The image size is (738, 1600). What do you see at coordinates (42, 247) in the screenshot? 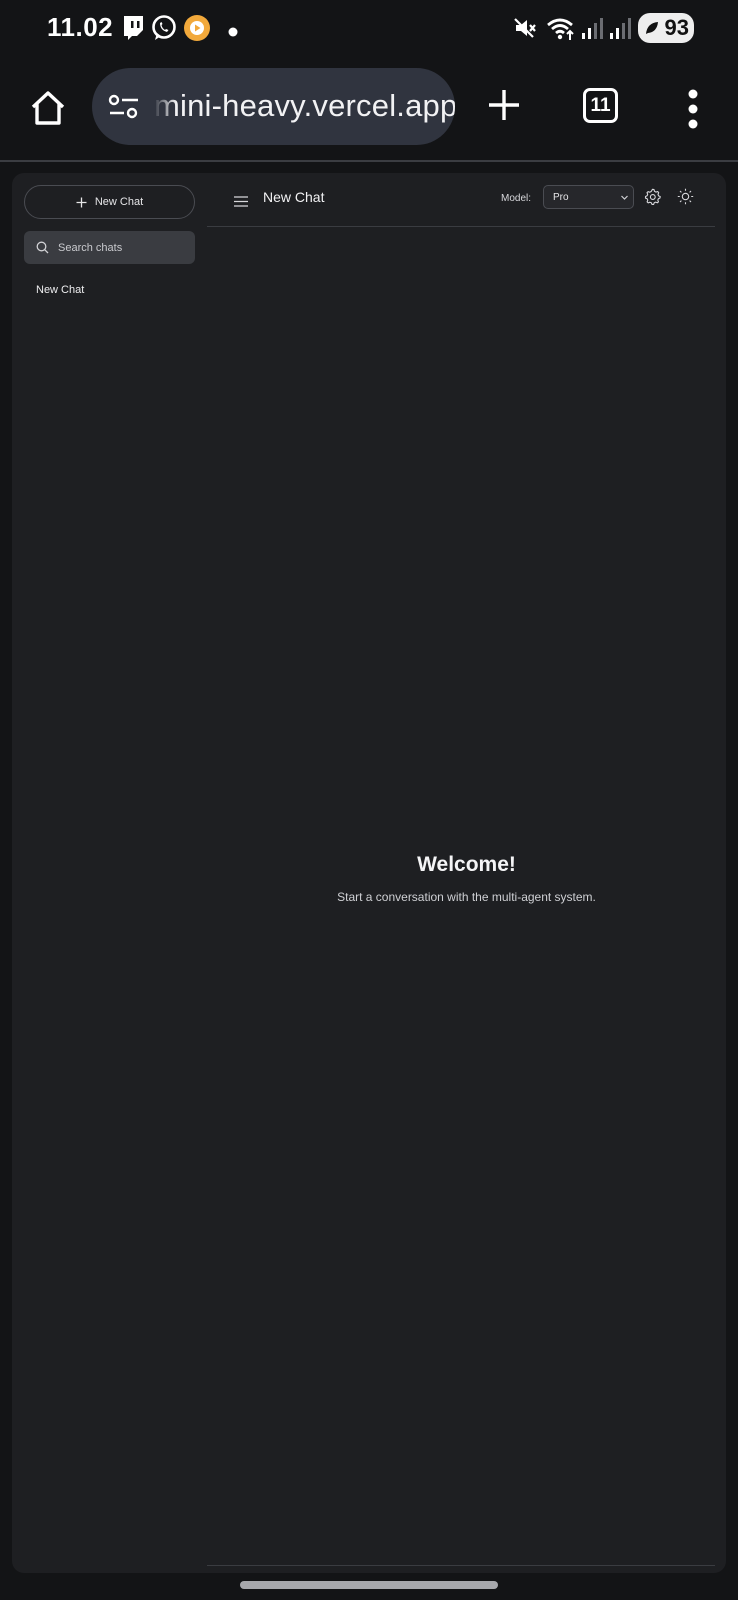
I see `search-icon` at bounding box center [42, 247].